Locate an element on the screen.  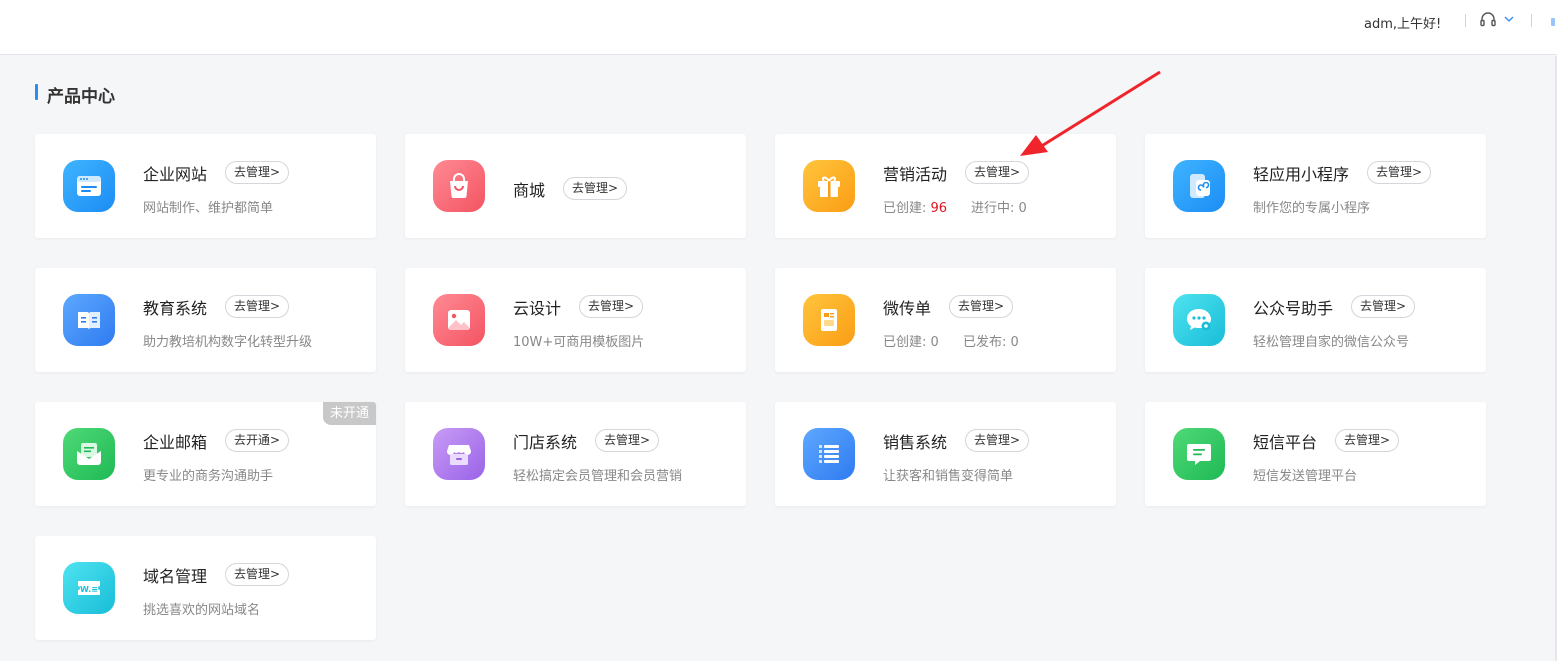
stat-value: 96 is located at coordinates (939, 208).